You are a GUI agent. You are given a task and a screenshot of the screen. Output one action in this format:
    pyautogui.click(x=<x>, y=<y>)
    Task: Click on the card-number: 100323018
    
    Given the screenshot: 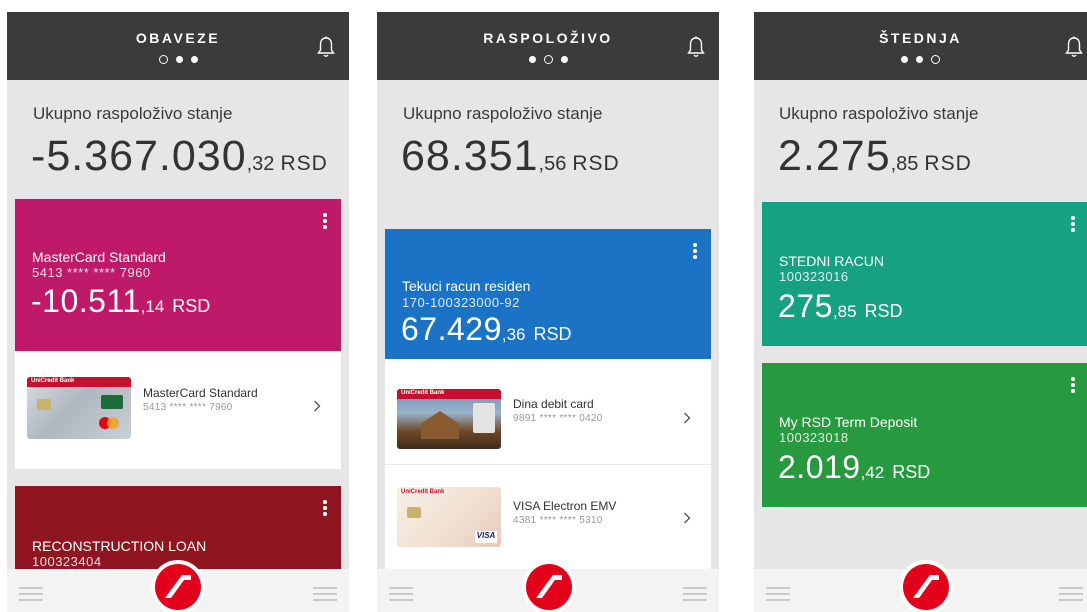 What is the action you would take?
    pyautogui.click(x=814, y=437)
    